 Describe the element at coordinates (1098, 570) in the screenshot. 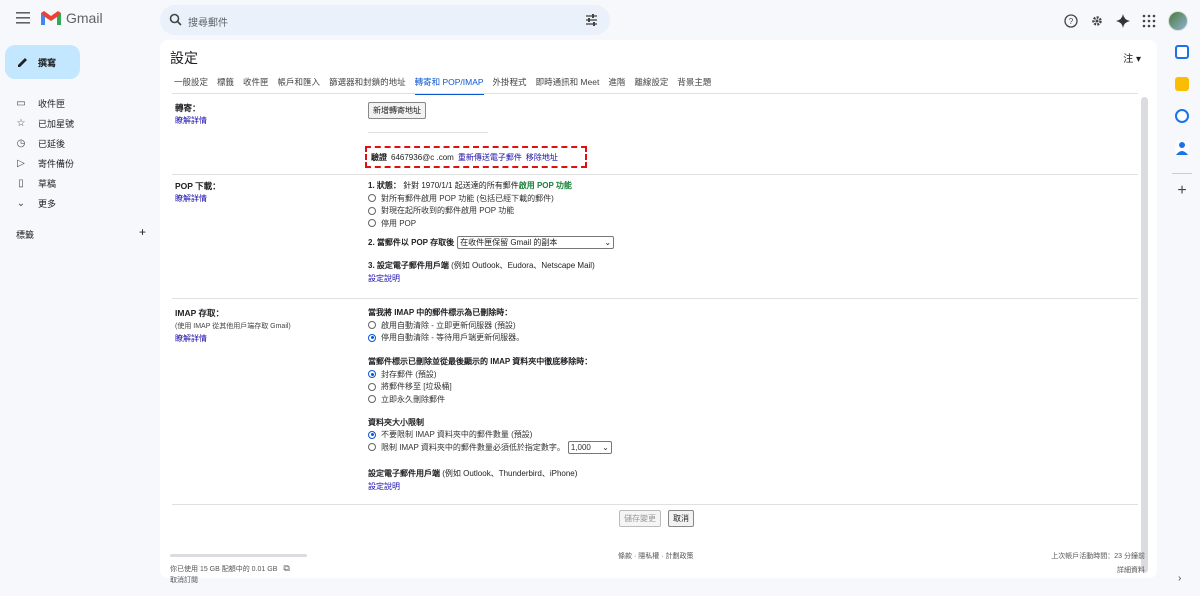

I see `activity-details-link: 詳細資料` at that location.